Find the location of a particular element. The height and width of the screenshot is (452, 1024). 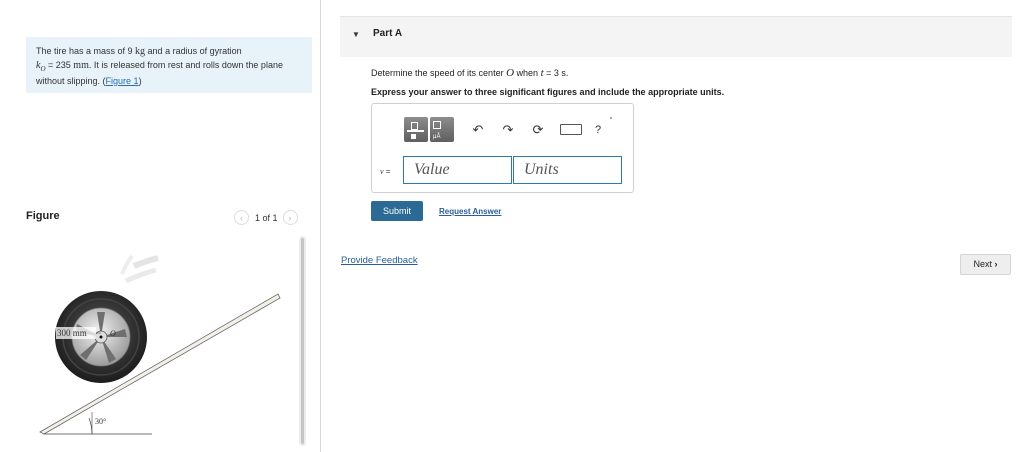

pager-text: 1 of 1 is located at coordinates (266, 217).